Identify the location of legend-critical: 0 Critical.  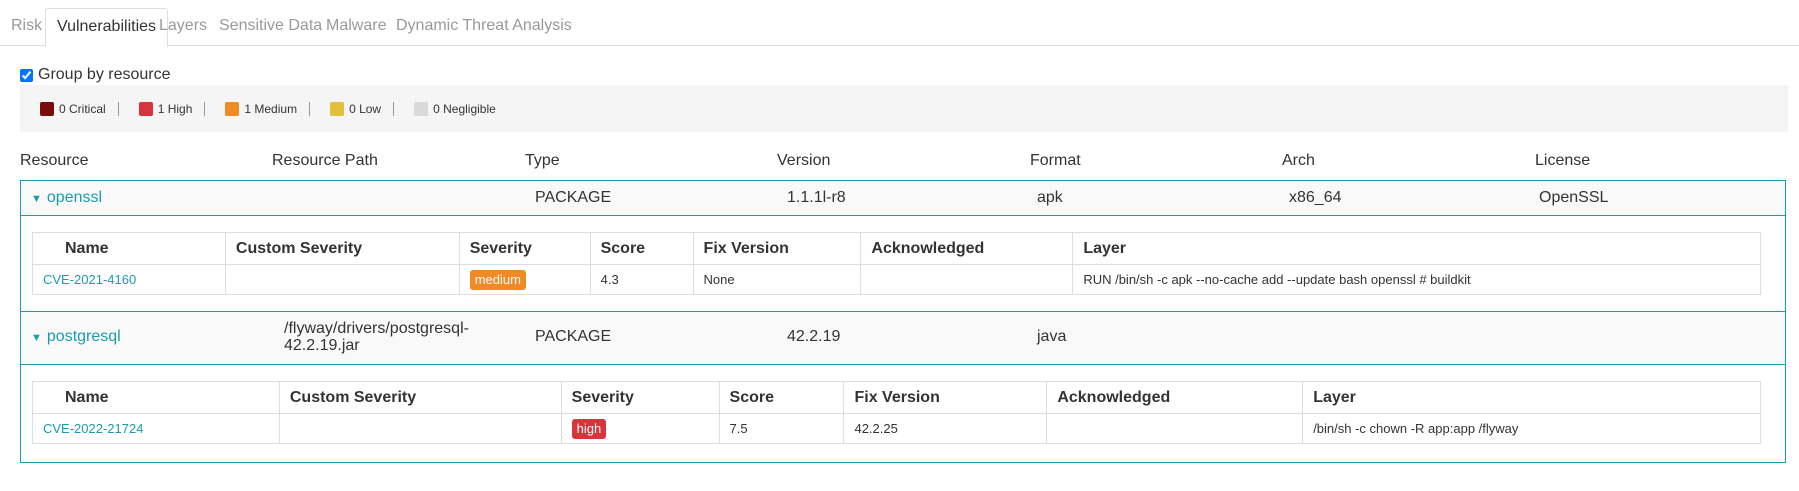
(73, 108).